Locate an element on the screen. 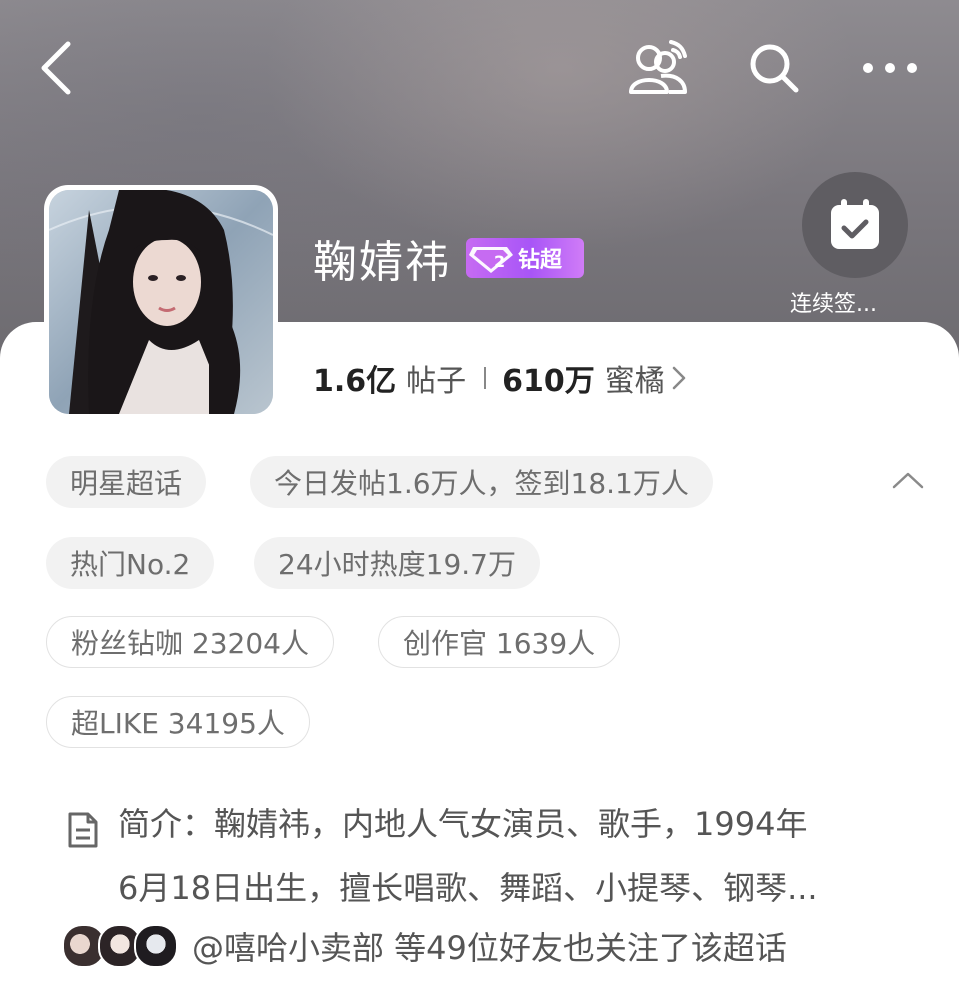 This screenshot has width=959, height=988. tag-daily-stats: 今日发帖1.6万人，签到18.1万人 is located at coordinates (481, 482).